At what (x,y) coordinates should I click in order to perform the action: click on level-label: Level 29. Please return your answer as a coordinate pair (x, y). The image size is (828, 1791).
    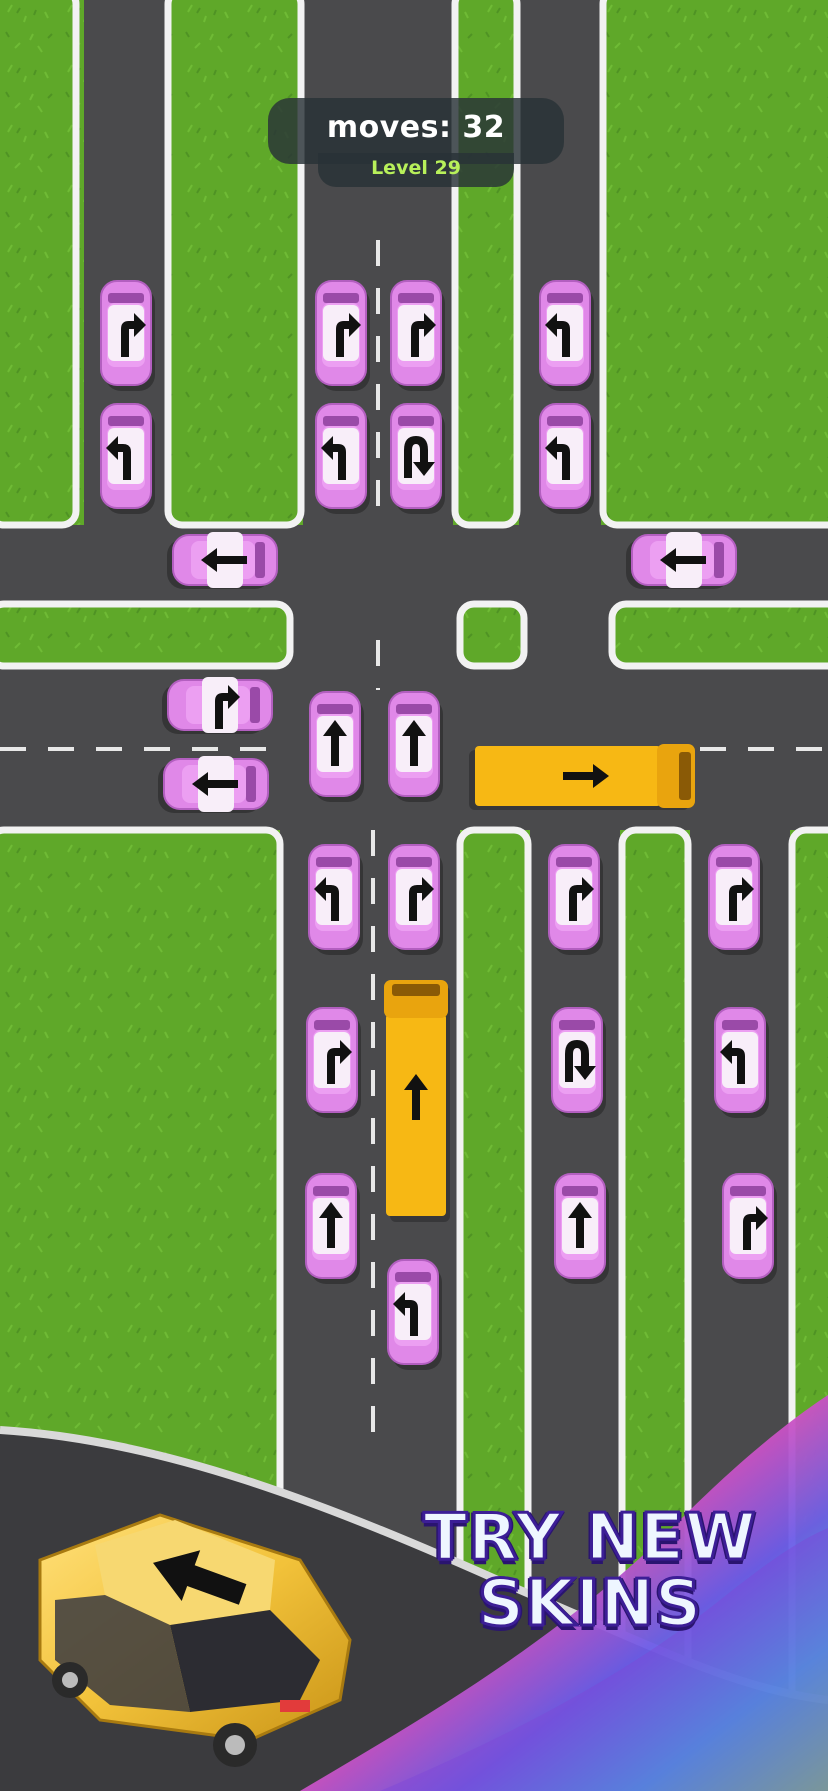
    Looking at the image, I should click on (416, 168).